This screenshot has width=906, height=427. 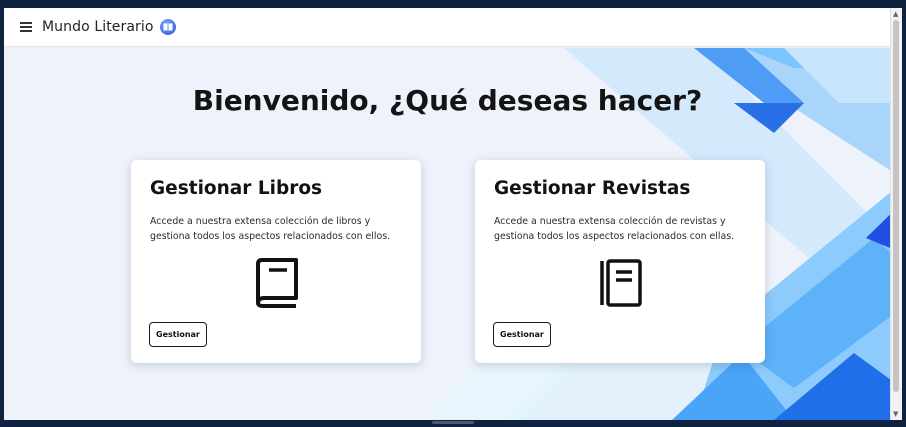 What do you see at coordinates (277, 283) in the screenshot?
I see `book-icon` at bounding box center [277, 283].